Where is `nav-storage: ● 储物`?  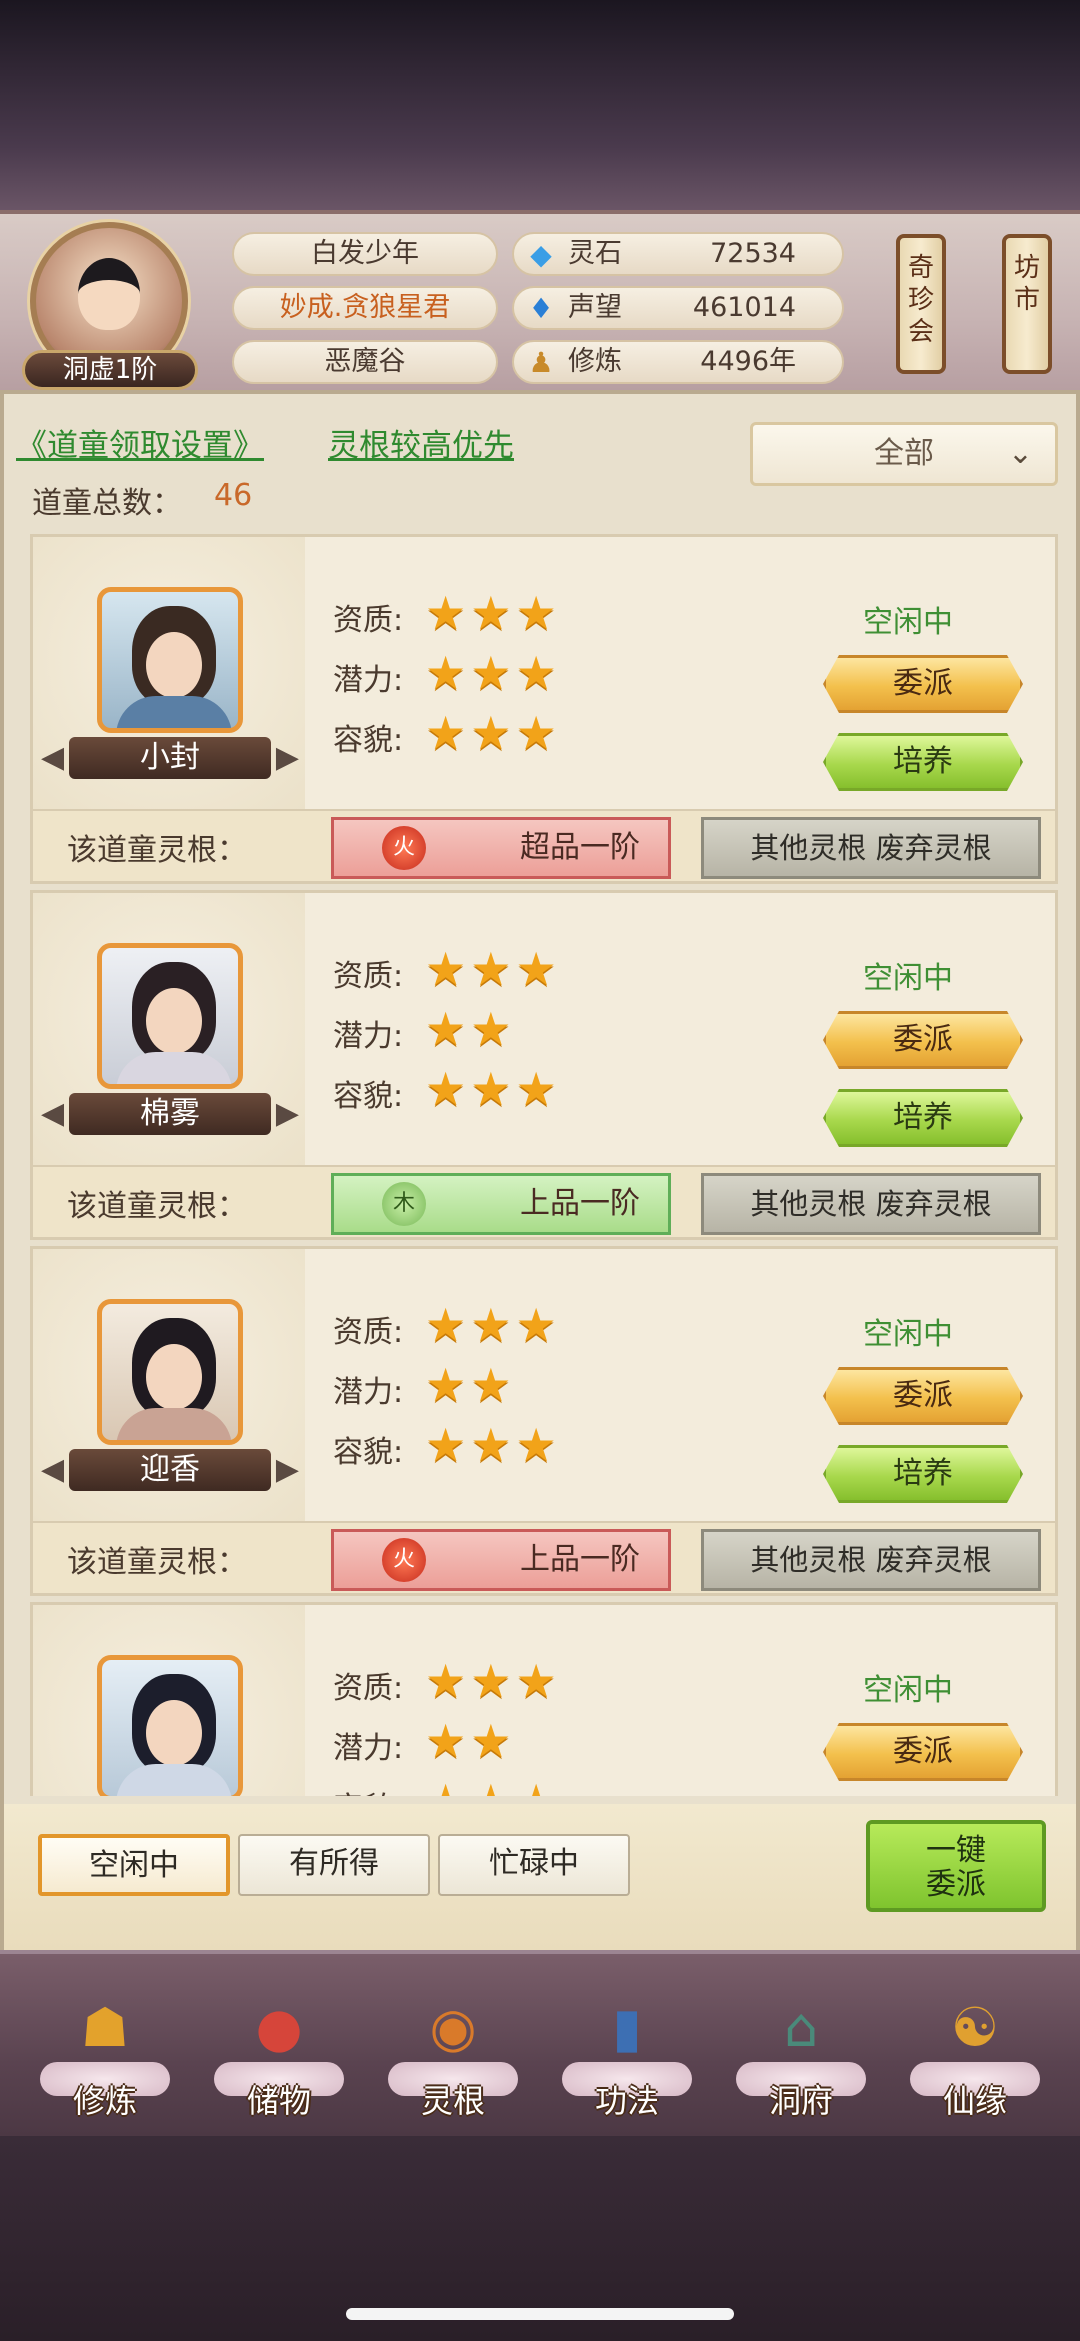 nav-storage: ● 储物 is located at coordinates (279, 2049).